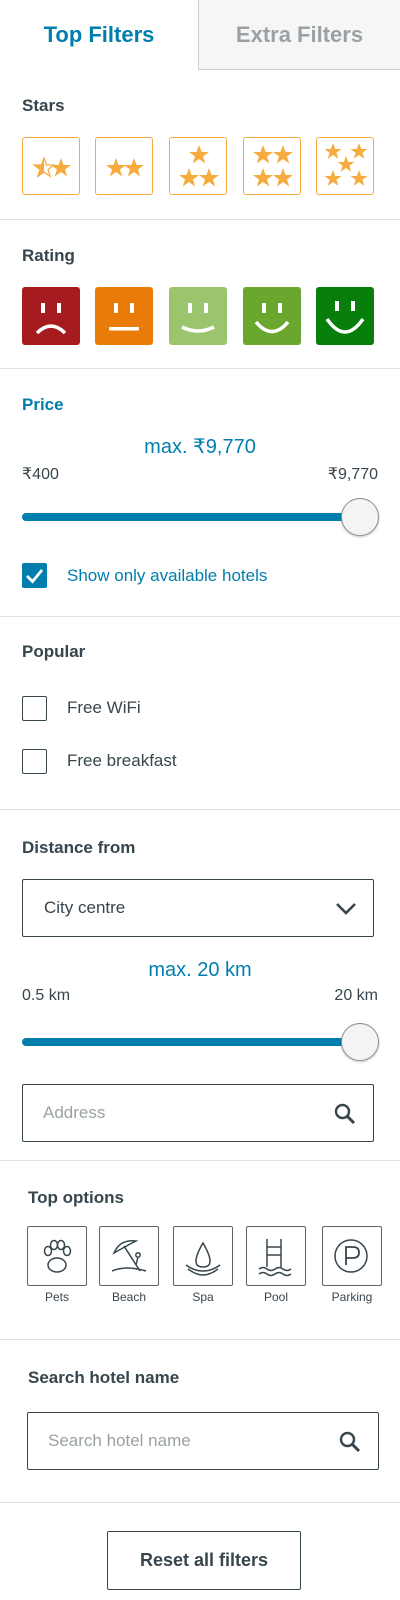  I want to click on spa-icon, so click(203, 1258).